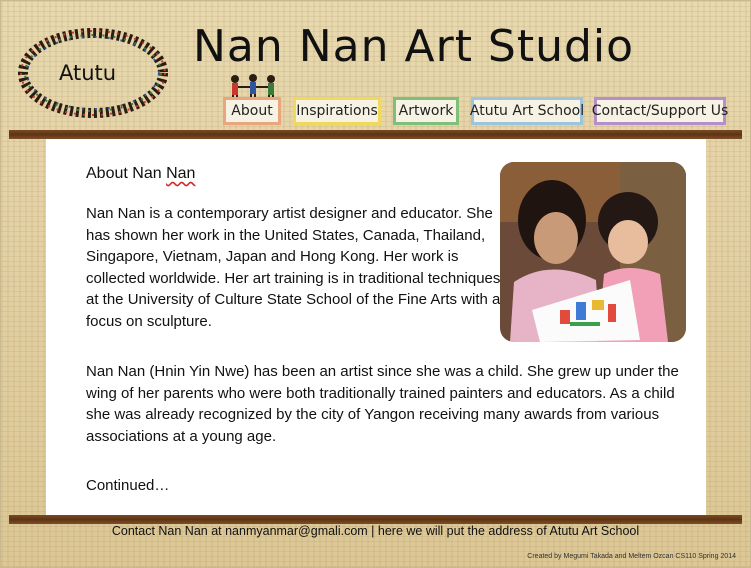  I want to click on footer-divider, so click(375, 519).